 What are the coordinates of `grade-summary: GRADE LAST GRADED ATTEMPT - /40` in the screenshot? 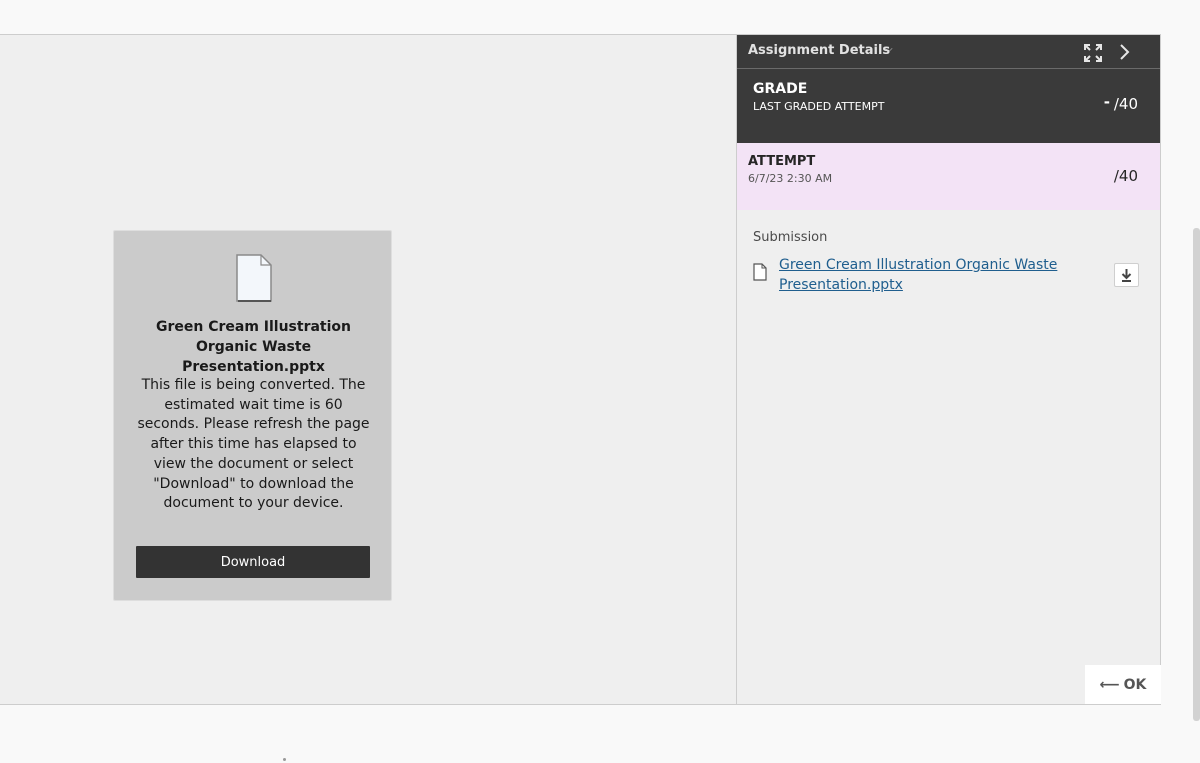 It's located at (948, 106).